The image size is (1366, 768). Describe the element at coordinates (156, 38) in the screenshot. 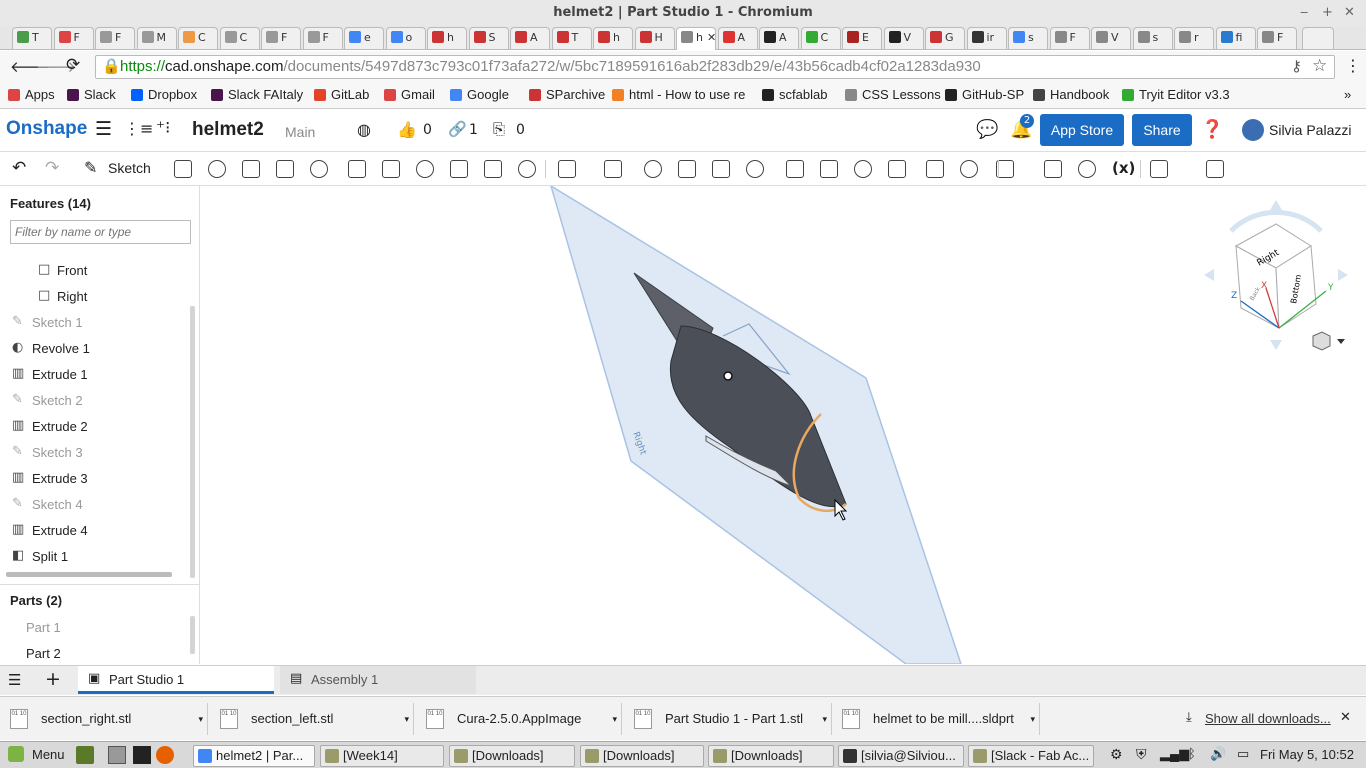

I see `browser-tab: M` at that location.